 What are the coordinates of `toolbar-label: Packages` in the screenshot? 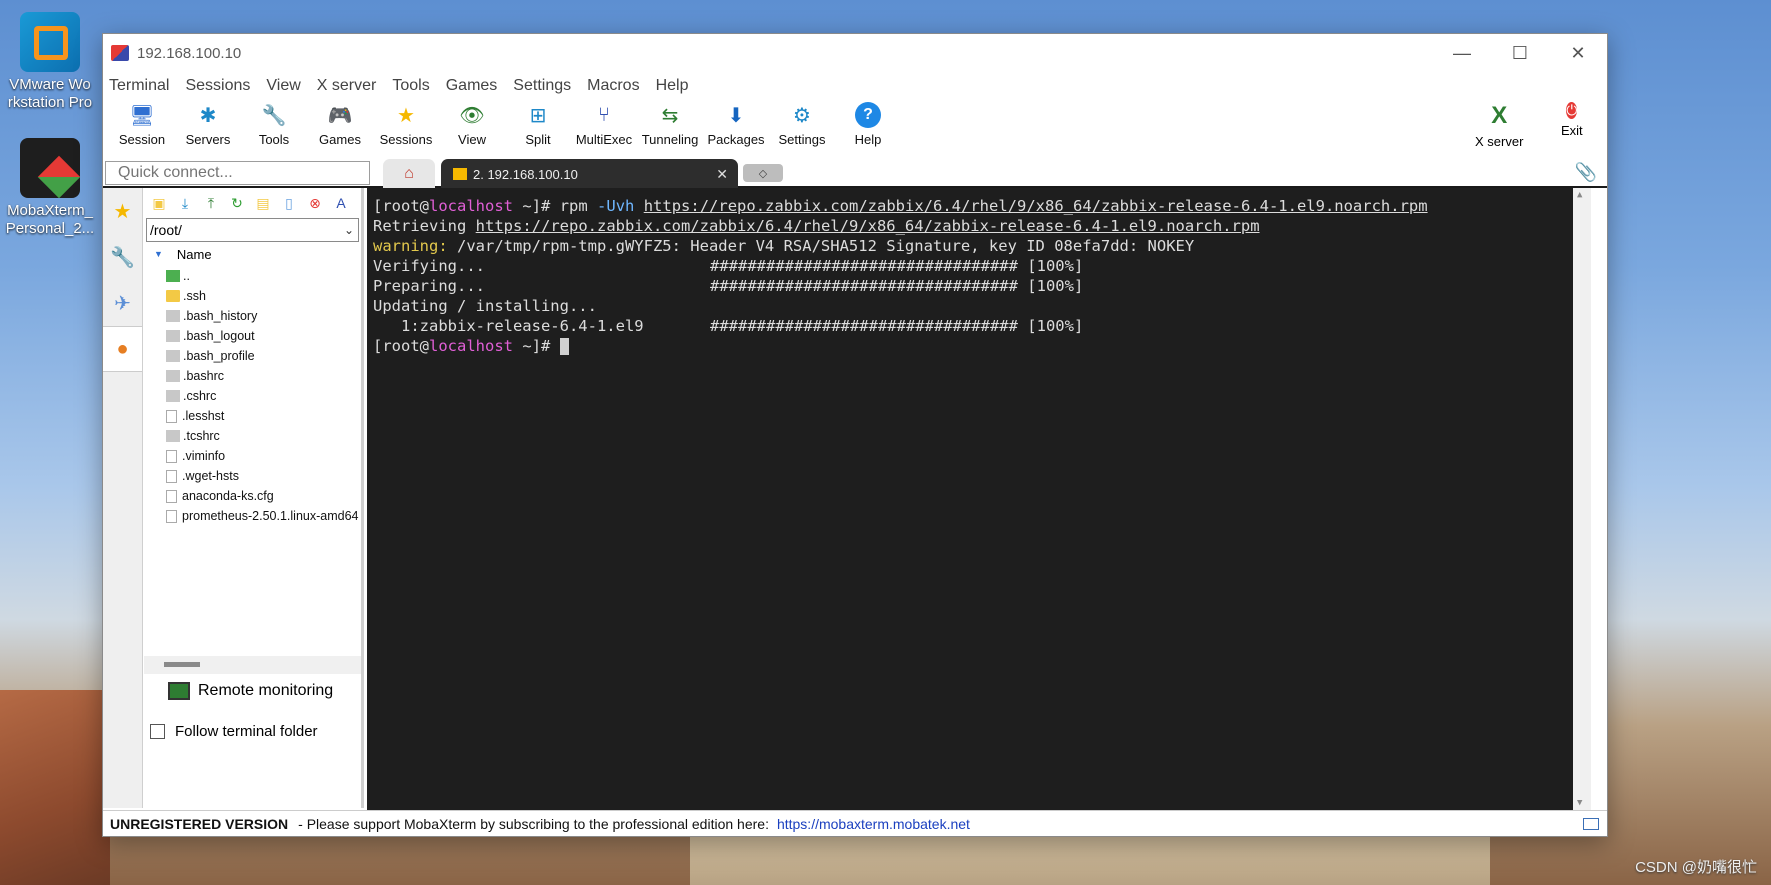 It's located at (736, 139).